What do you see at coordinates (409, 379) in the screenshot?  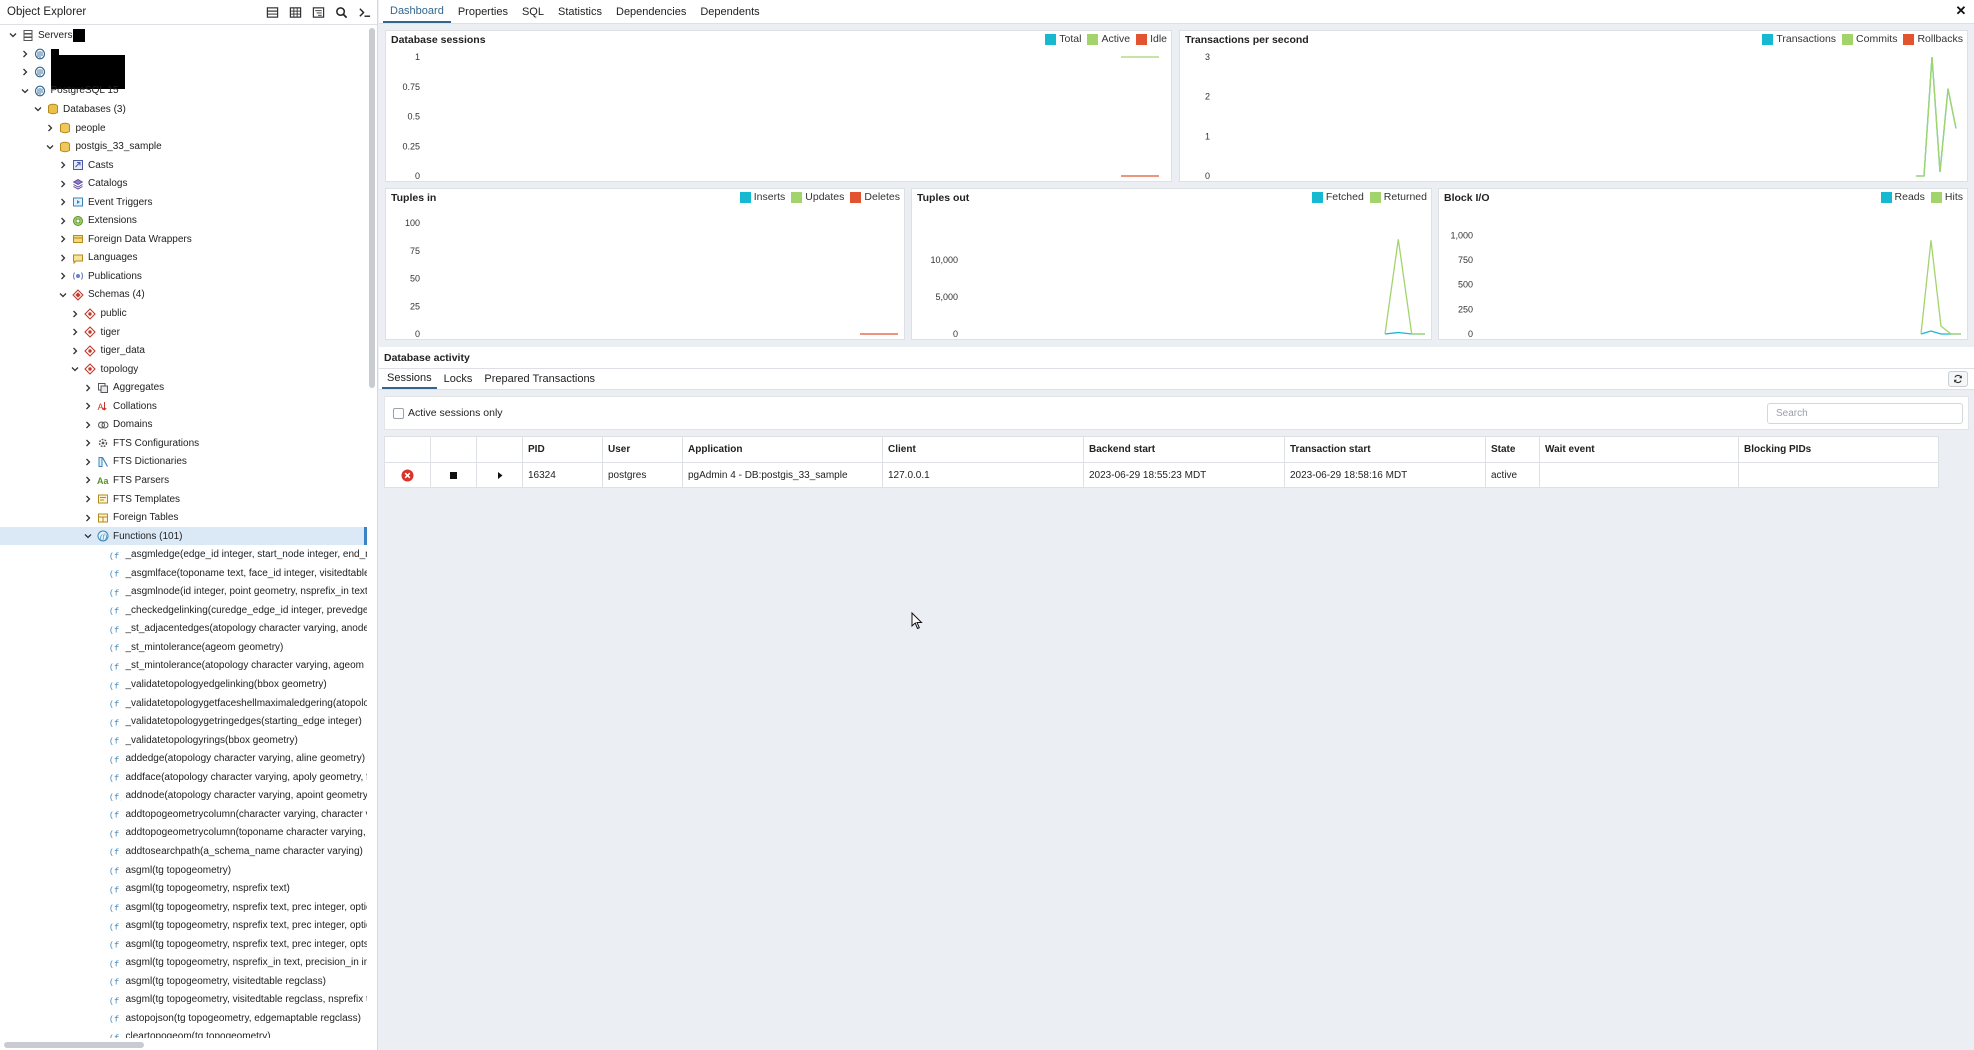 I see `subtab-sessions: Sessions` at bounding box center [409, 379].